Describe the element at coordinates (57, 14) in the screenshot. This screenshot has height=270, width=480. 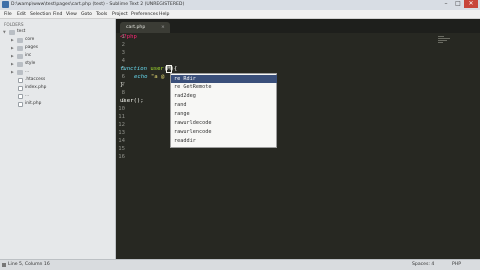
I see `menu-find: Find` at that location.